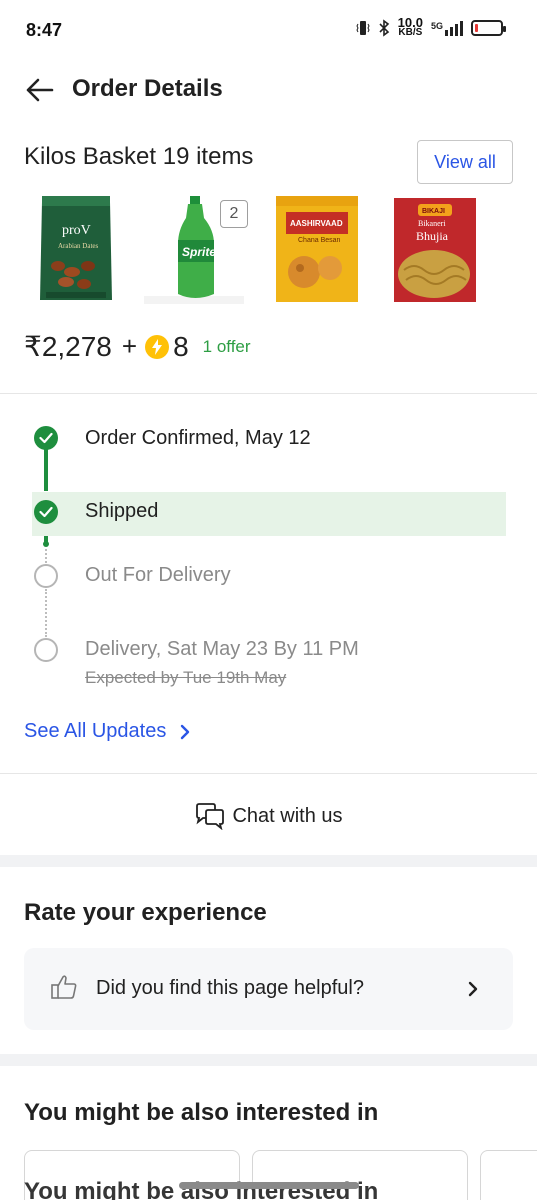 The width and height of the screenshot is (537, 1200). Describe the element at coordinates (316, 223) in the screenshot. I see `svg-text: AASHIRVAAD` at that location.